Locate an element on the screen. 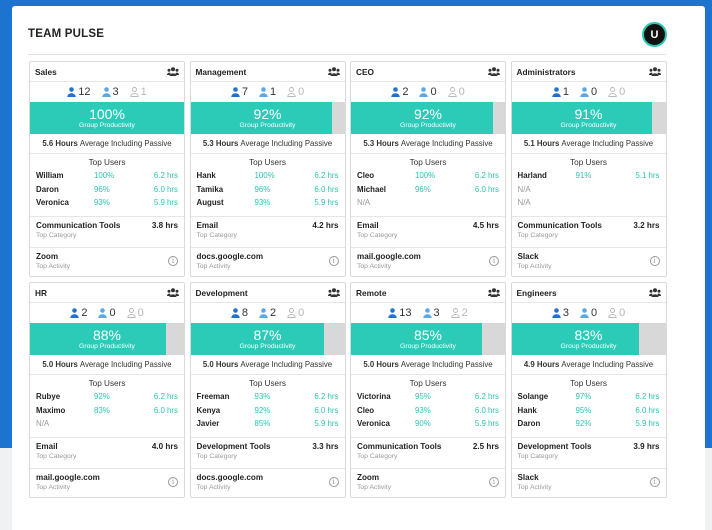 This screenshot has height=530, width=712. active-users-count: 12 is located at coordinates (79, 92).